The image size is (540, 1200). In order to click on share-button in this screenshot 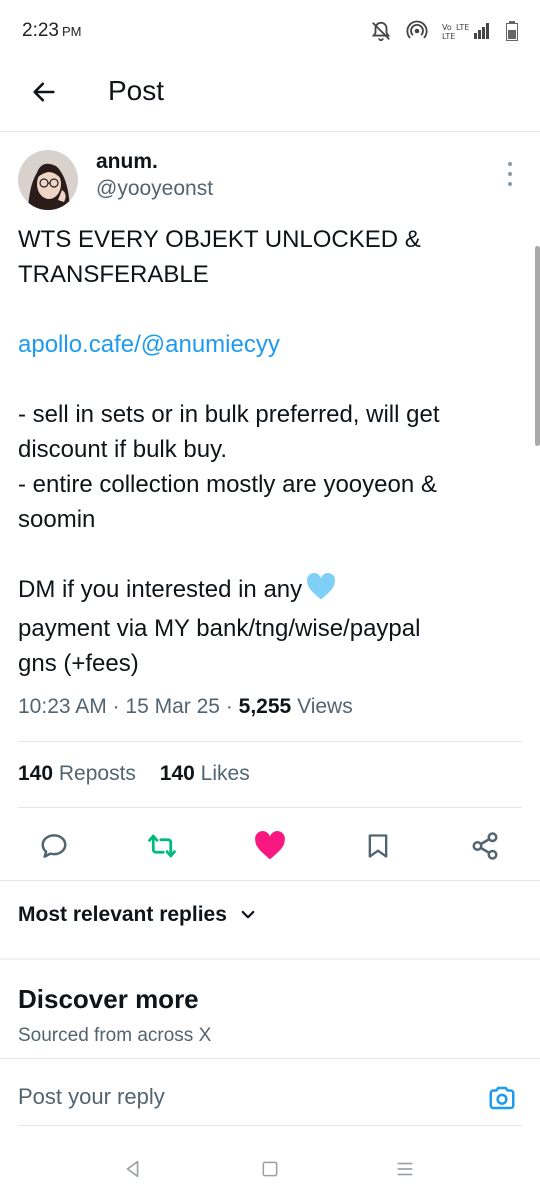, I will do `click(485, 846)`.